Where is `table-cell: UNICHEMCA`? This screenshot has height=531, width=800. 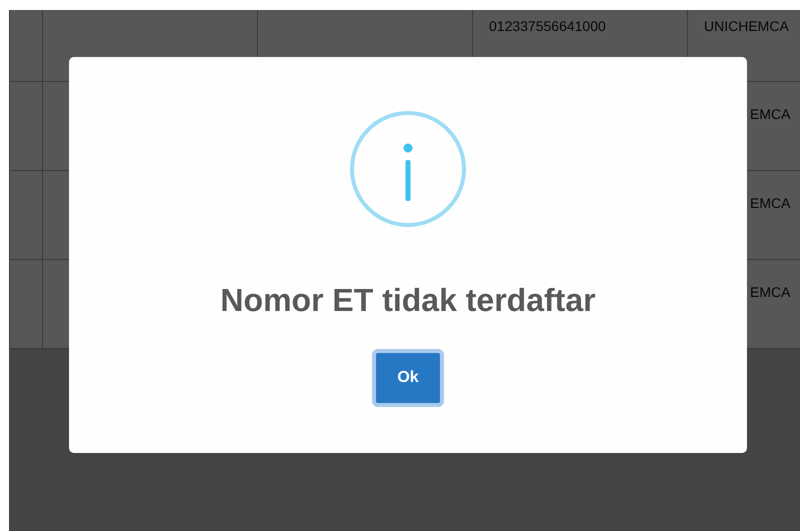
table-cell: UNICHEMCA is located at coordinates (746, 26).